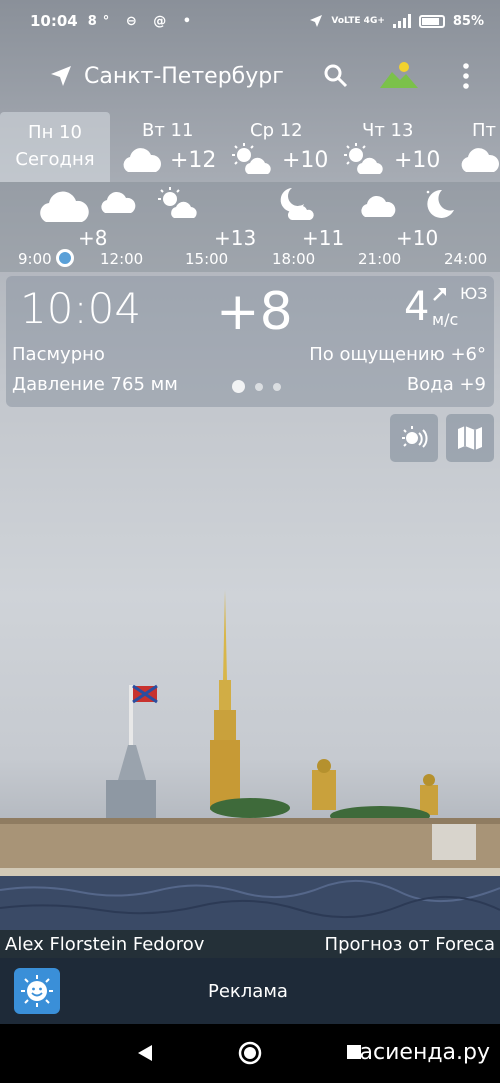 The image size is (500, 1083). I want to click on wind-speed: 4, so click(417, 307).